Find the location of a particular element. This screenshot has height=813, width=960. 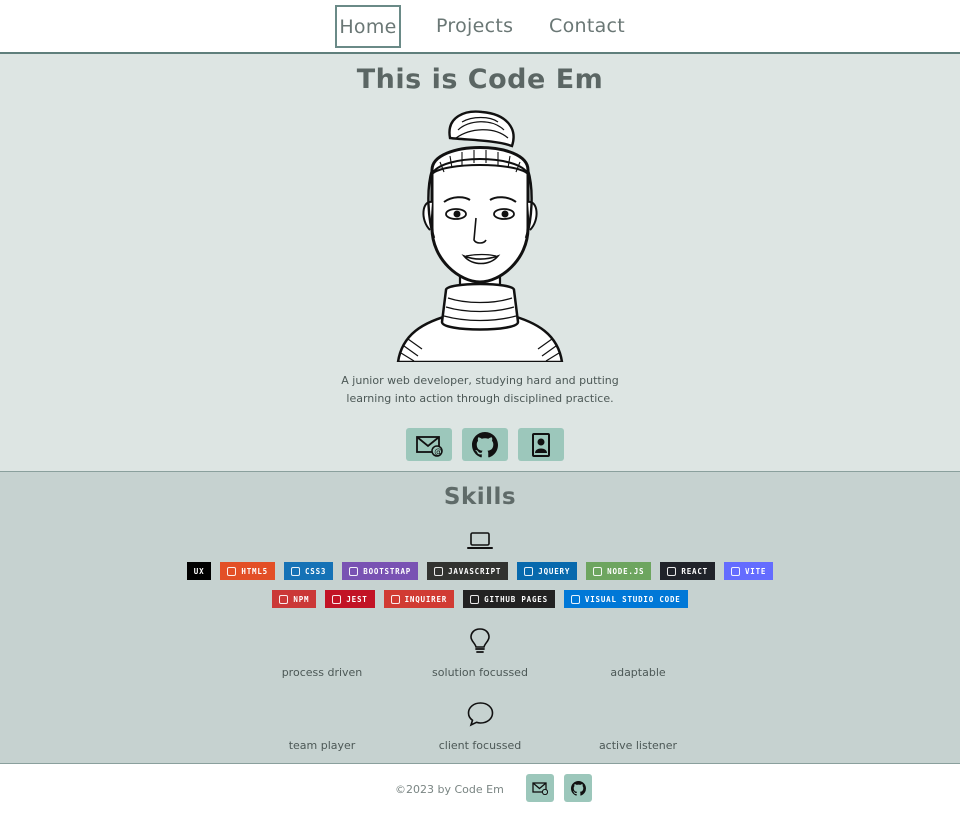

copyright-text: ©2023 by Code Em is located at coordinates (449, 789).